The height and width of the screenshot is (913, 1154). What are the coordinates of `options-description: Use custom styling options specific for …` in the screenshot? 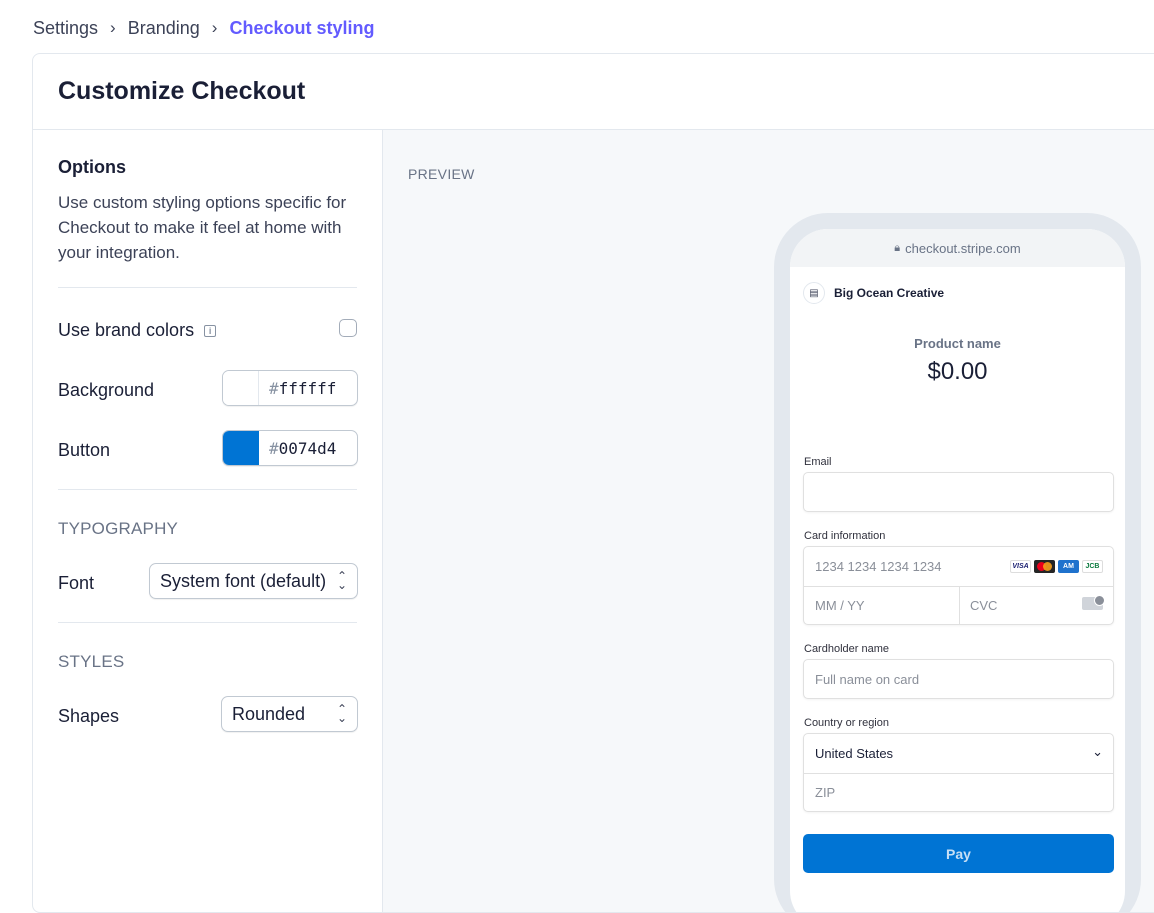 It's located at (202, 227).